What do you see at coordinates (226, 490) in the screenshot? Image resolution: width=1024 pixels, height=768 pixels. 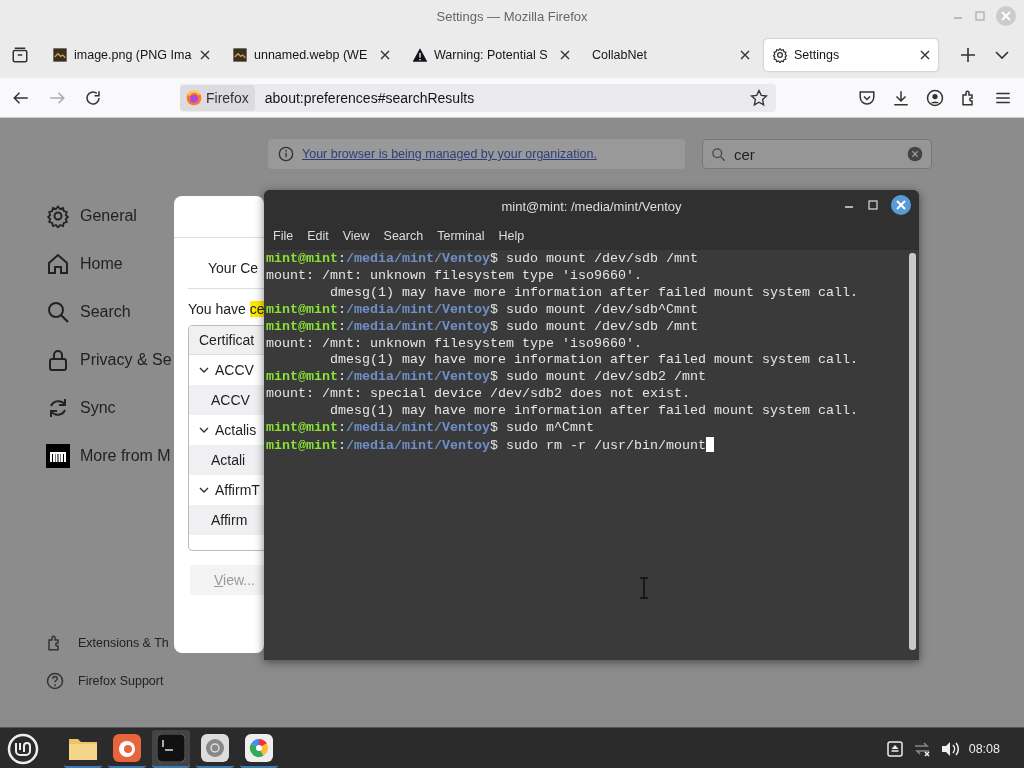 I see `tree-group: AffirmT` at bounding box center [226, 490].